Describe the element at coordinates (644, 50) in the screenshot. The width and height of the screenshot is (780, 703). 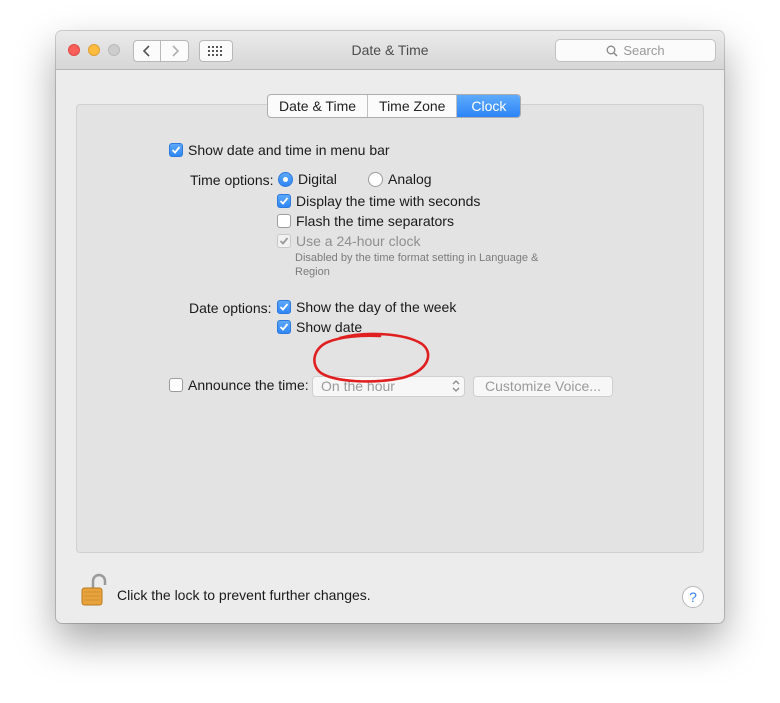
I see `search-placeholder: Search` at that location.